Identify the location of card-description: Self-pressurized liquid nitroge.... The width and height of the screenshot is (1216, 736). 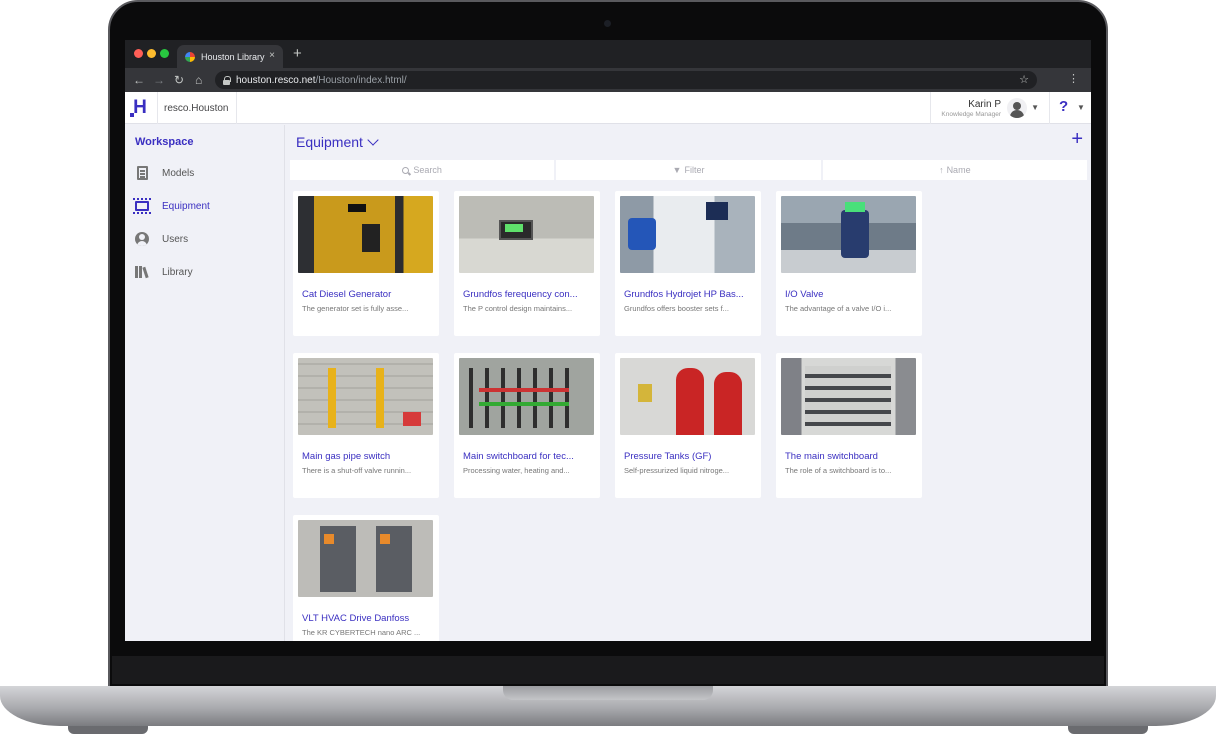
(677, 470).